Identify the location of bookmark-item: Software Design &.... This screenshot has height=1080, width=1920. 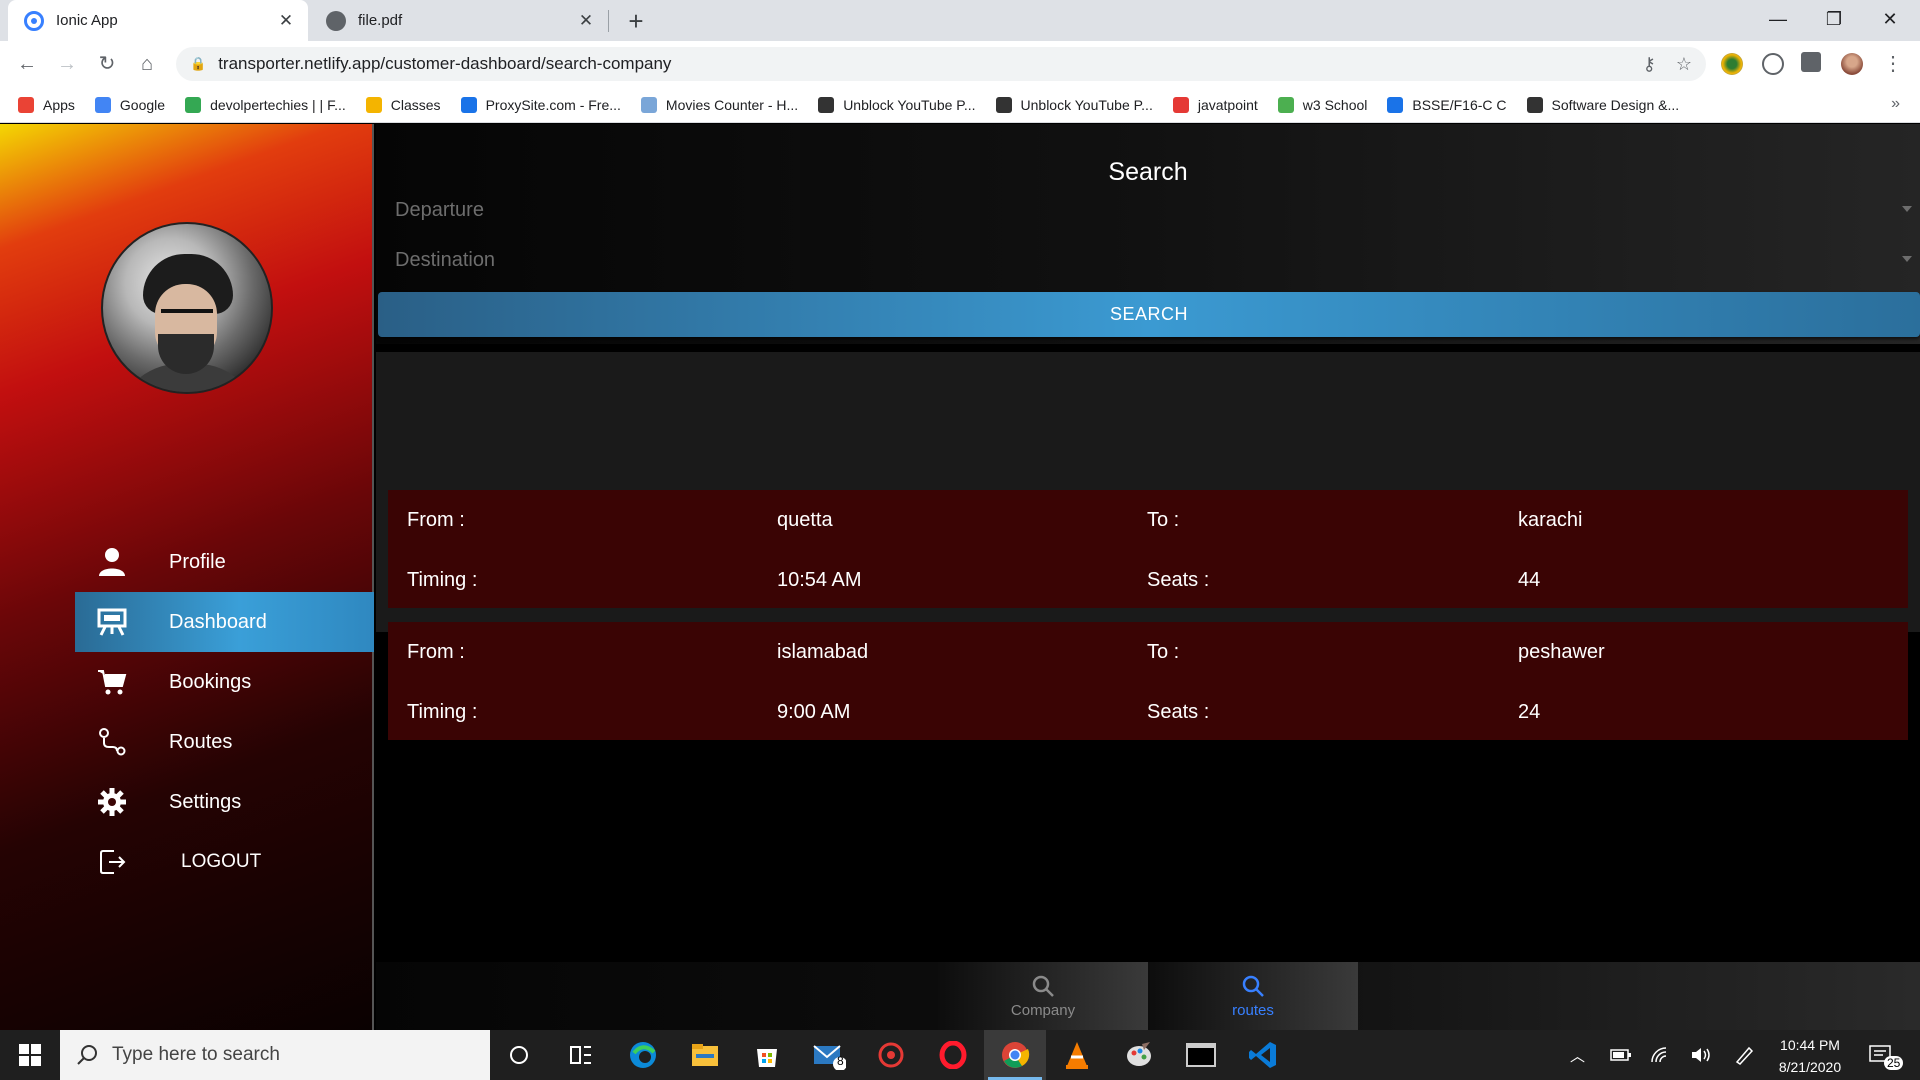
(1602, 104).